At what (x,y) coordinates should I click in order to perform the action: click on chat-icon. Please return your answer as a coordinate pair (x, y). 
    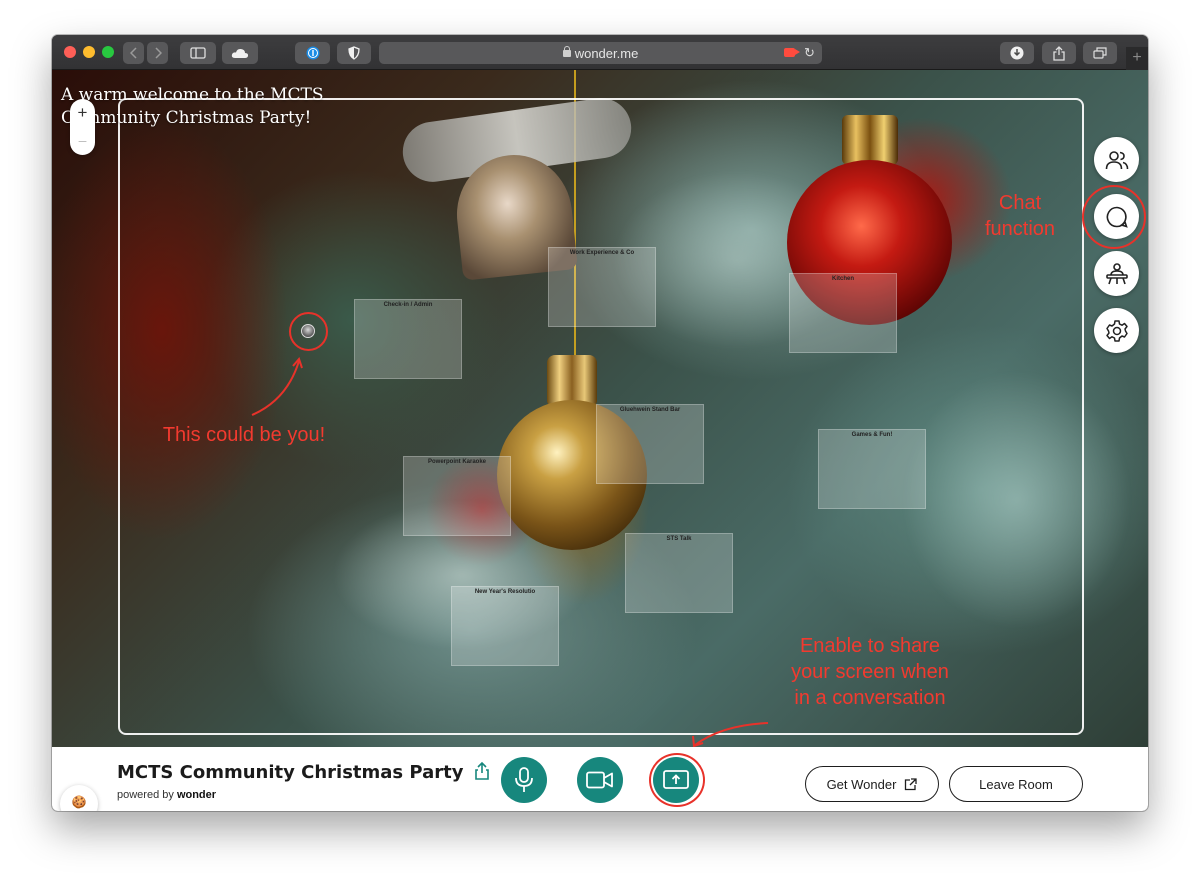
    Looking at the image, I should click on (1117, 217).